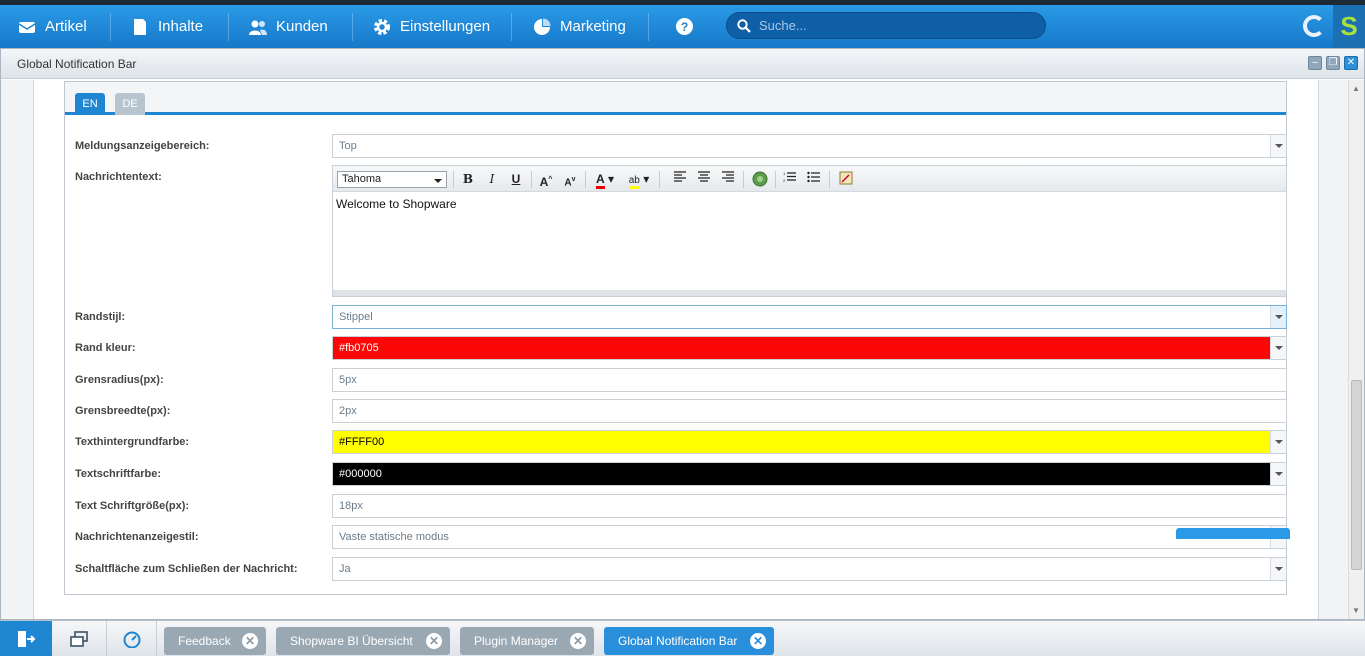  Describe the element at coordinates (348, 411) in the screenshot. I see `border-width-value: 2px` at that location.